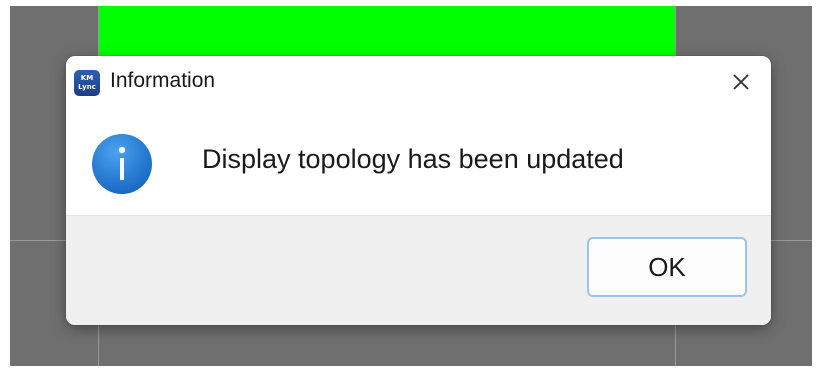 The width and height of the screenshot is (819, 371). I want to click on app-icon: KM Lync, so click(87, 83).